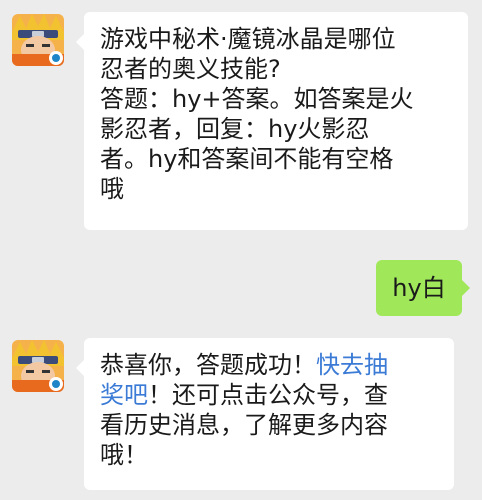 Image resolution: width=482 pixels, height=500 pixels. I want to click on message-bubble-answer: hy白, so click(423, 288).